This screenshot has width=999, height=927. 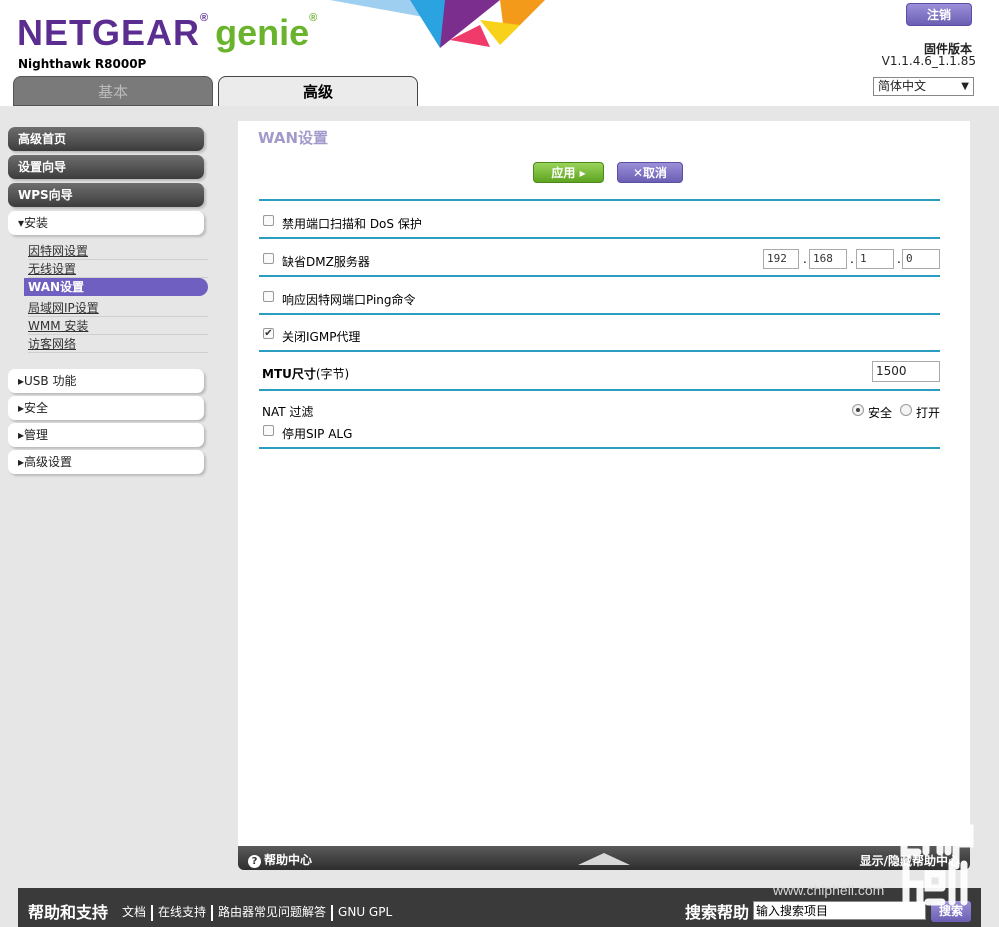 What do you see at coordinates (939, 14) in the screenshot?
I see `logout-button: 注销` at bounding box center [939, 14].